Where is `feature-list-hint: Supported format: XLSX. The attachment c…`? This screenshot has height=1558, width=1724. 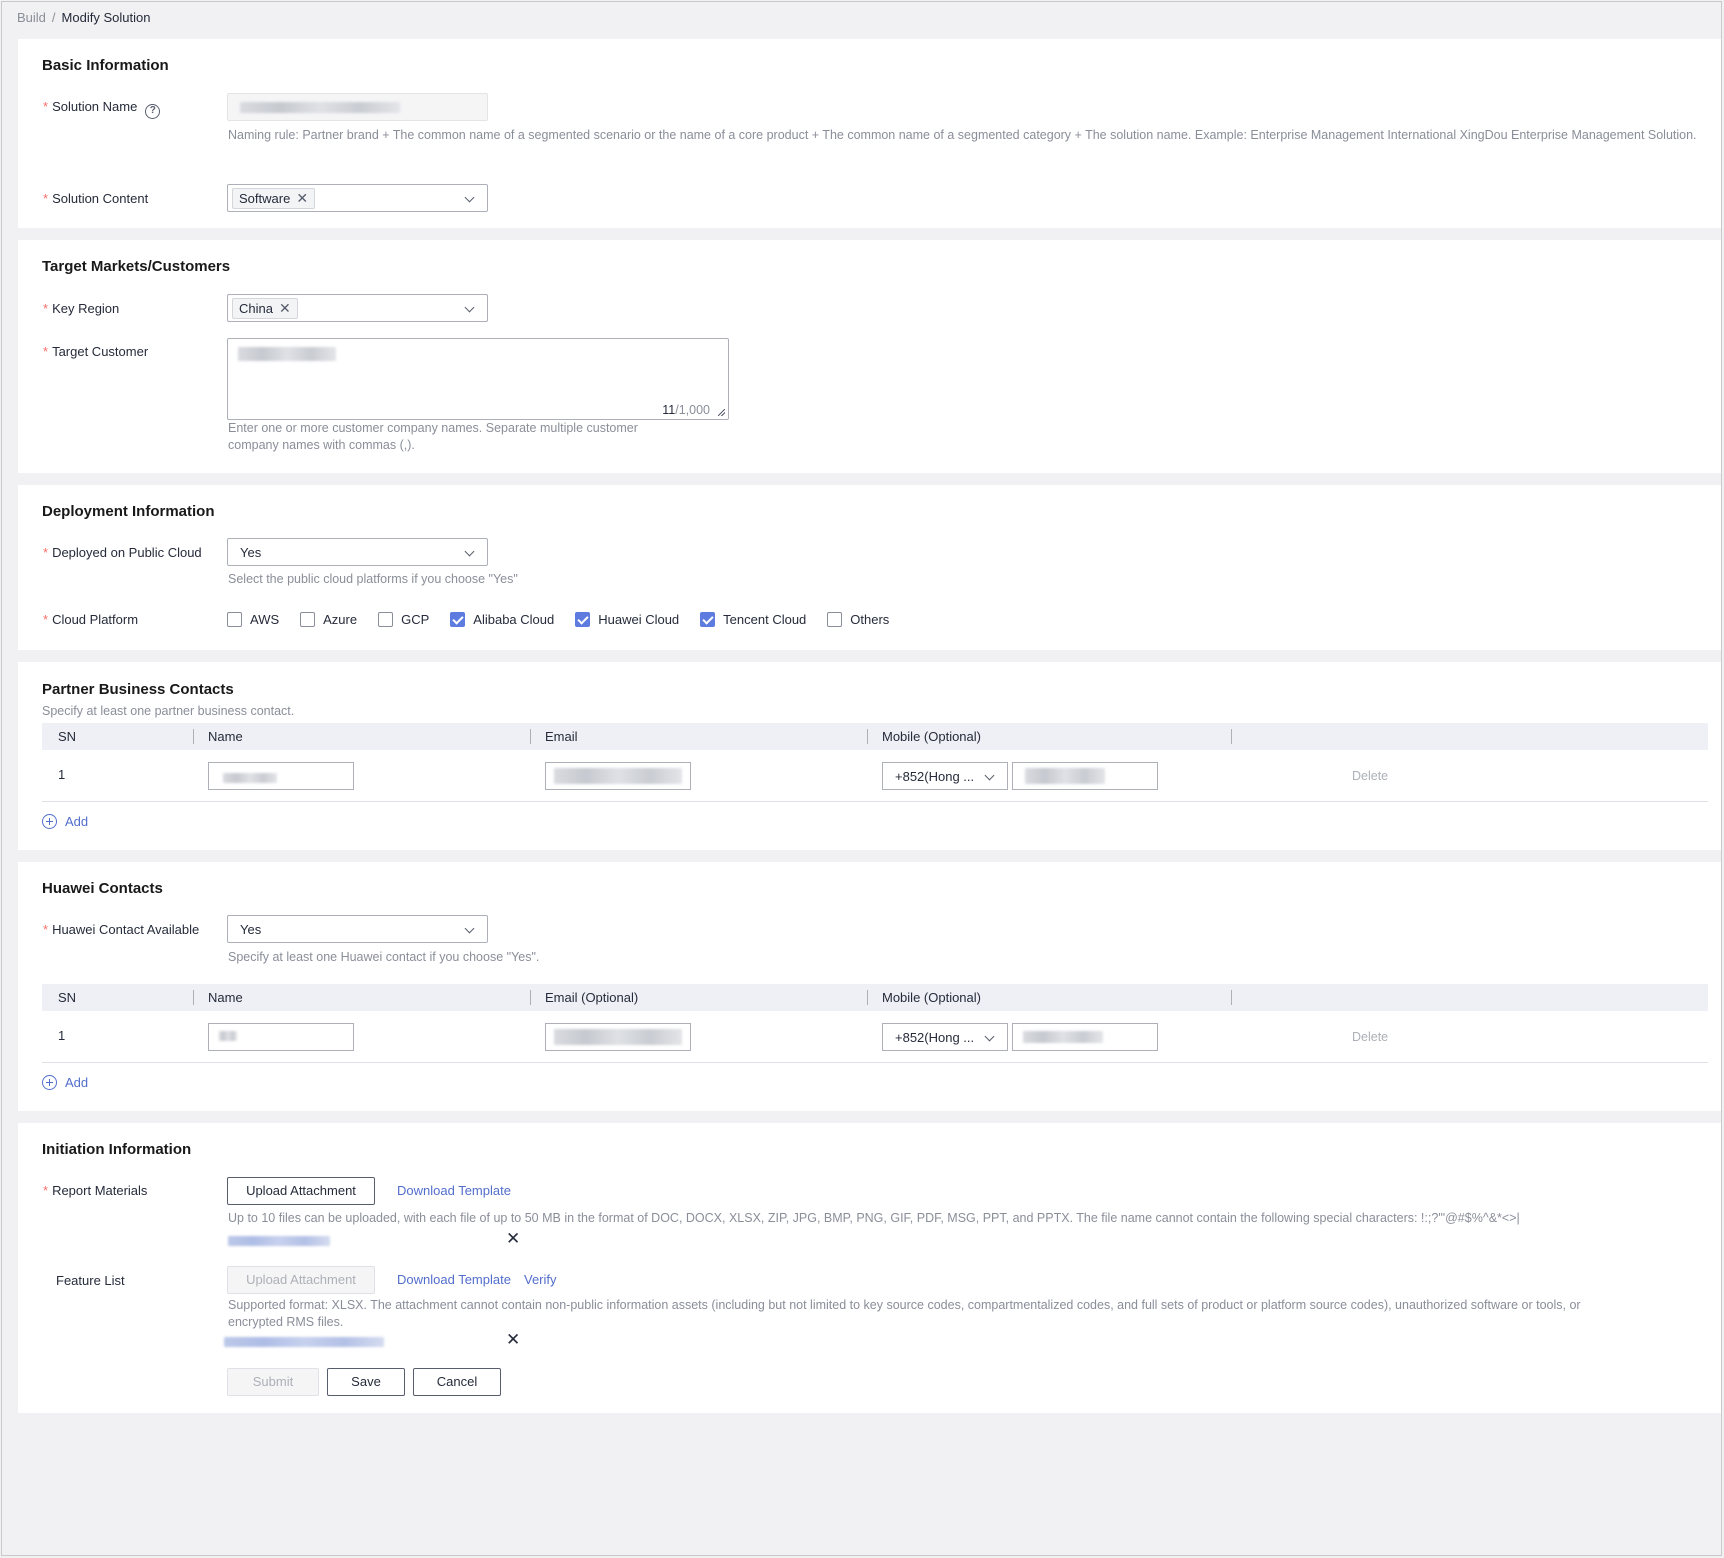
feature-list-hint: Supported format: XLSX. The attachment c… is located at coordinates (904, 1313).